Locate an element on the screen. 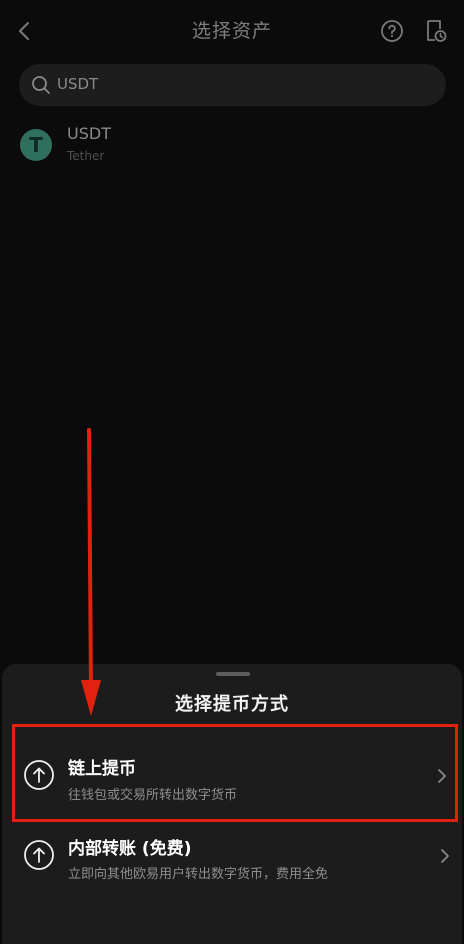 The width and height of the screenshot is (464, 944). search-input: USDT is located at coordinates (232, 85).